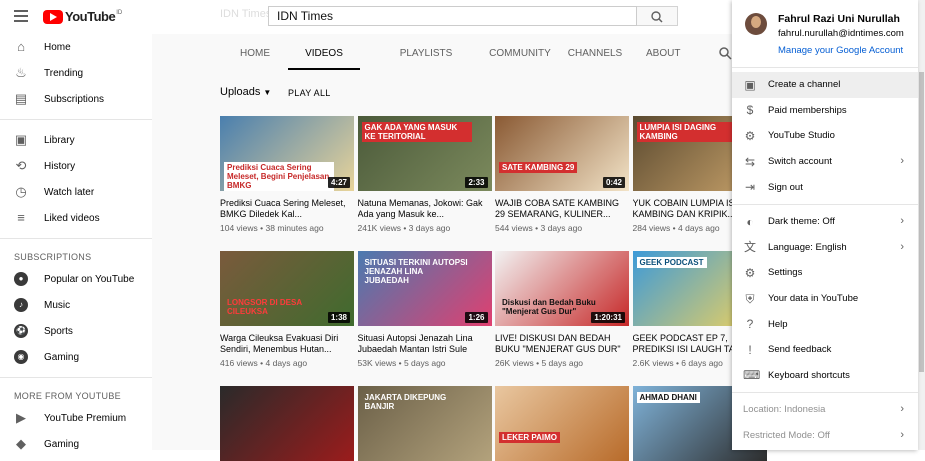  What do you see at coordinates (324, 52) in the screenshot?
I see `tab-videos: VIDEOS` at bounding box center [324, 52].